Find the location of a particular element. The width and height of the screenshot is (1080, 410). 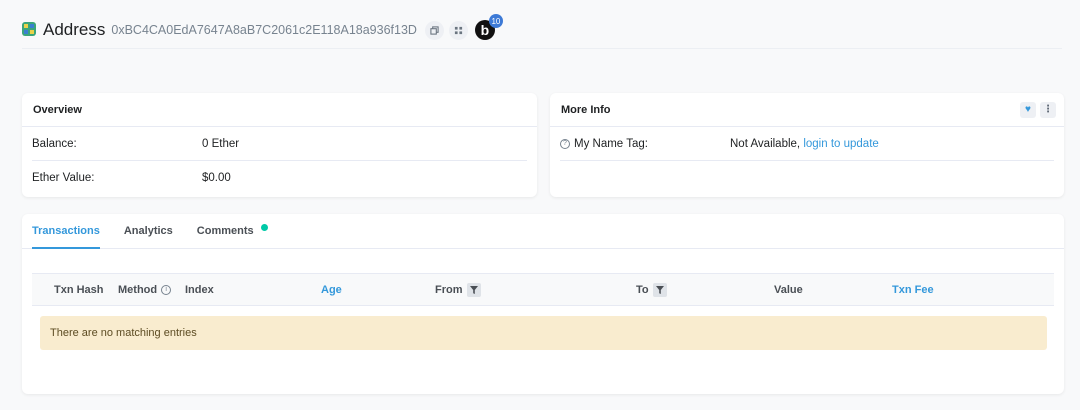

qr-code-button is located at coordinates (458, 30).